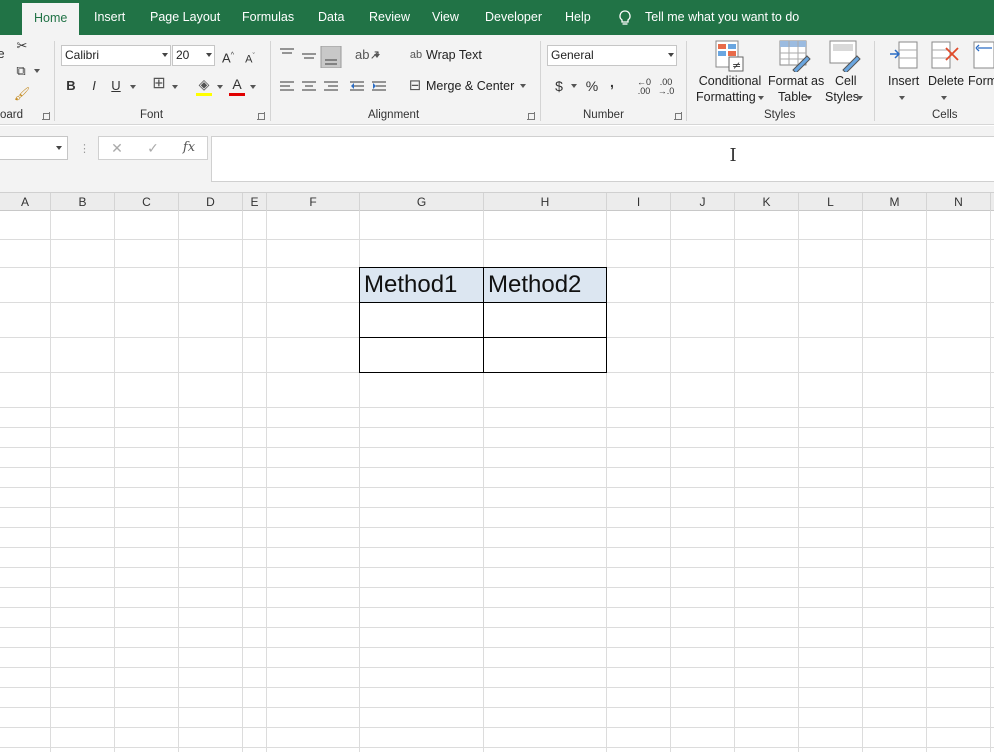  Describe the element at coordinates (625, 17) in the screenshot. I see `lightbulb-icon` at that location.